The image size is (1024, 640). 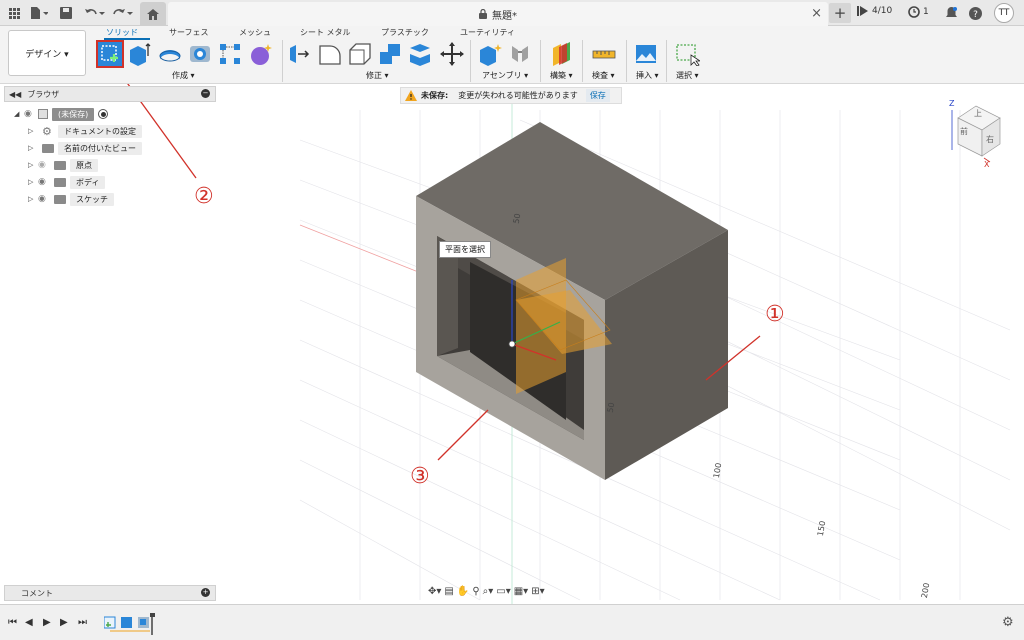 I want to click on comments-panel-header: コメント +, so click(x=110, y=593).